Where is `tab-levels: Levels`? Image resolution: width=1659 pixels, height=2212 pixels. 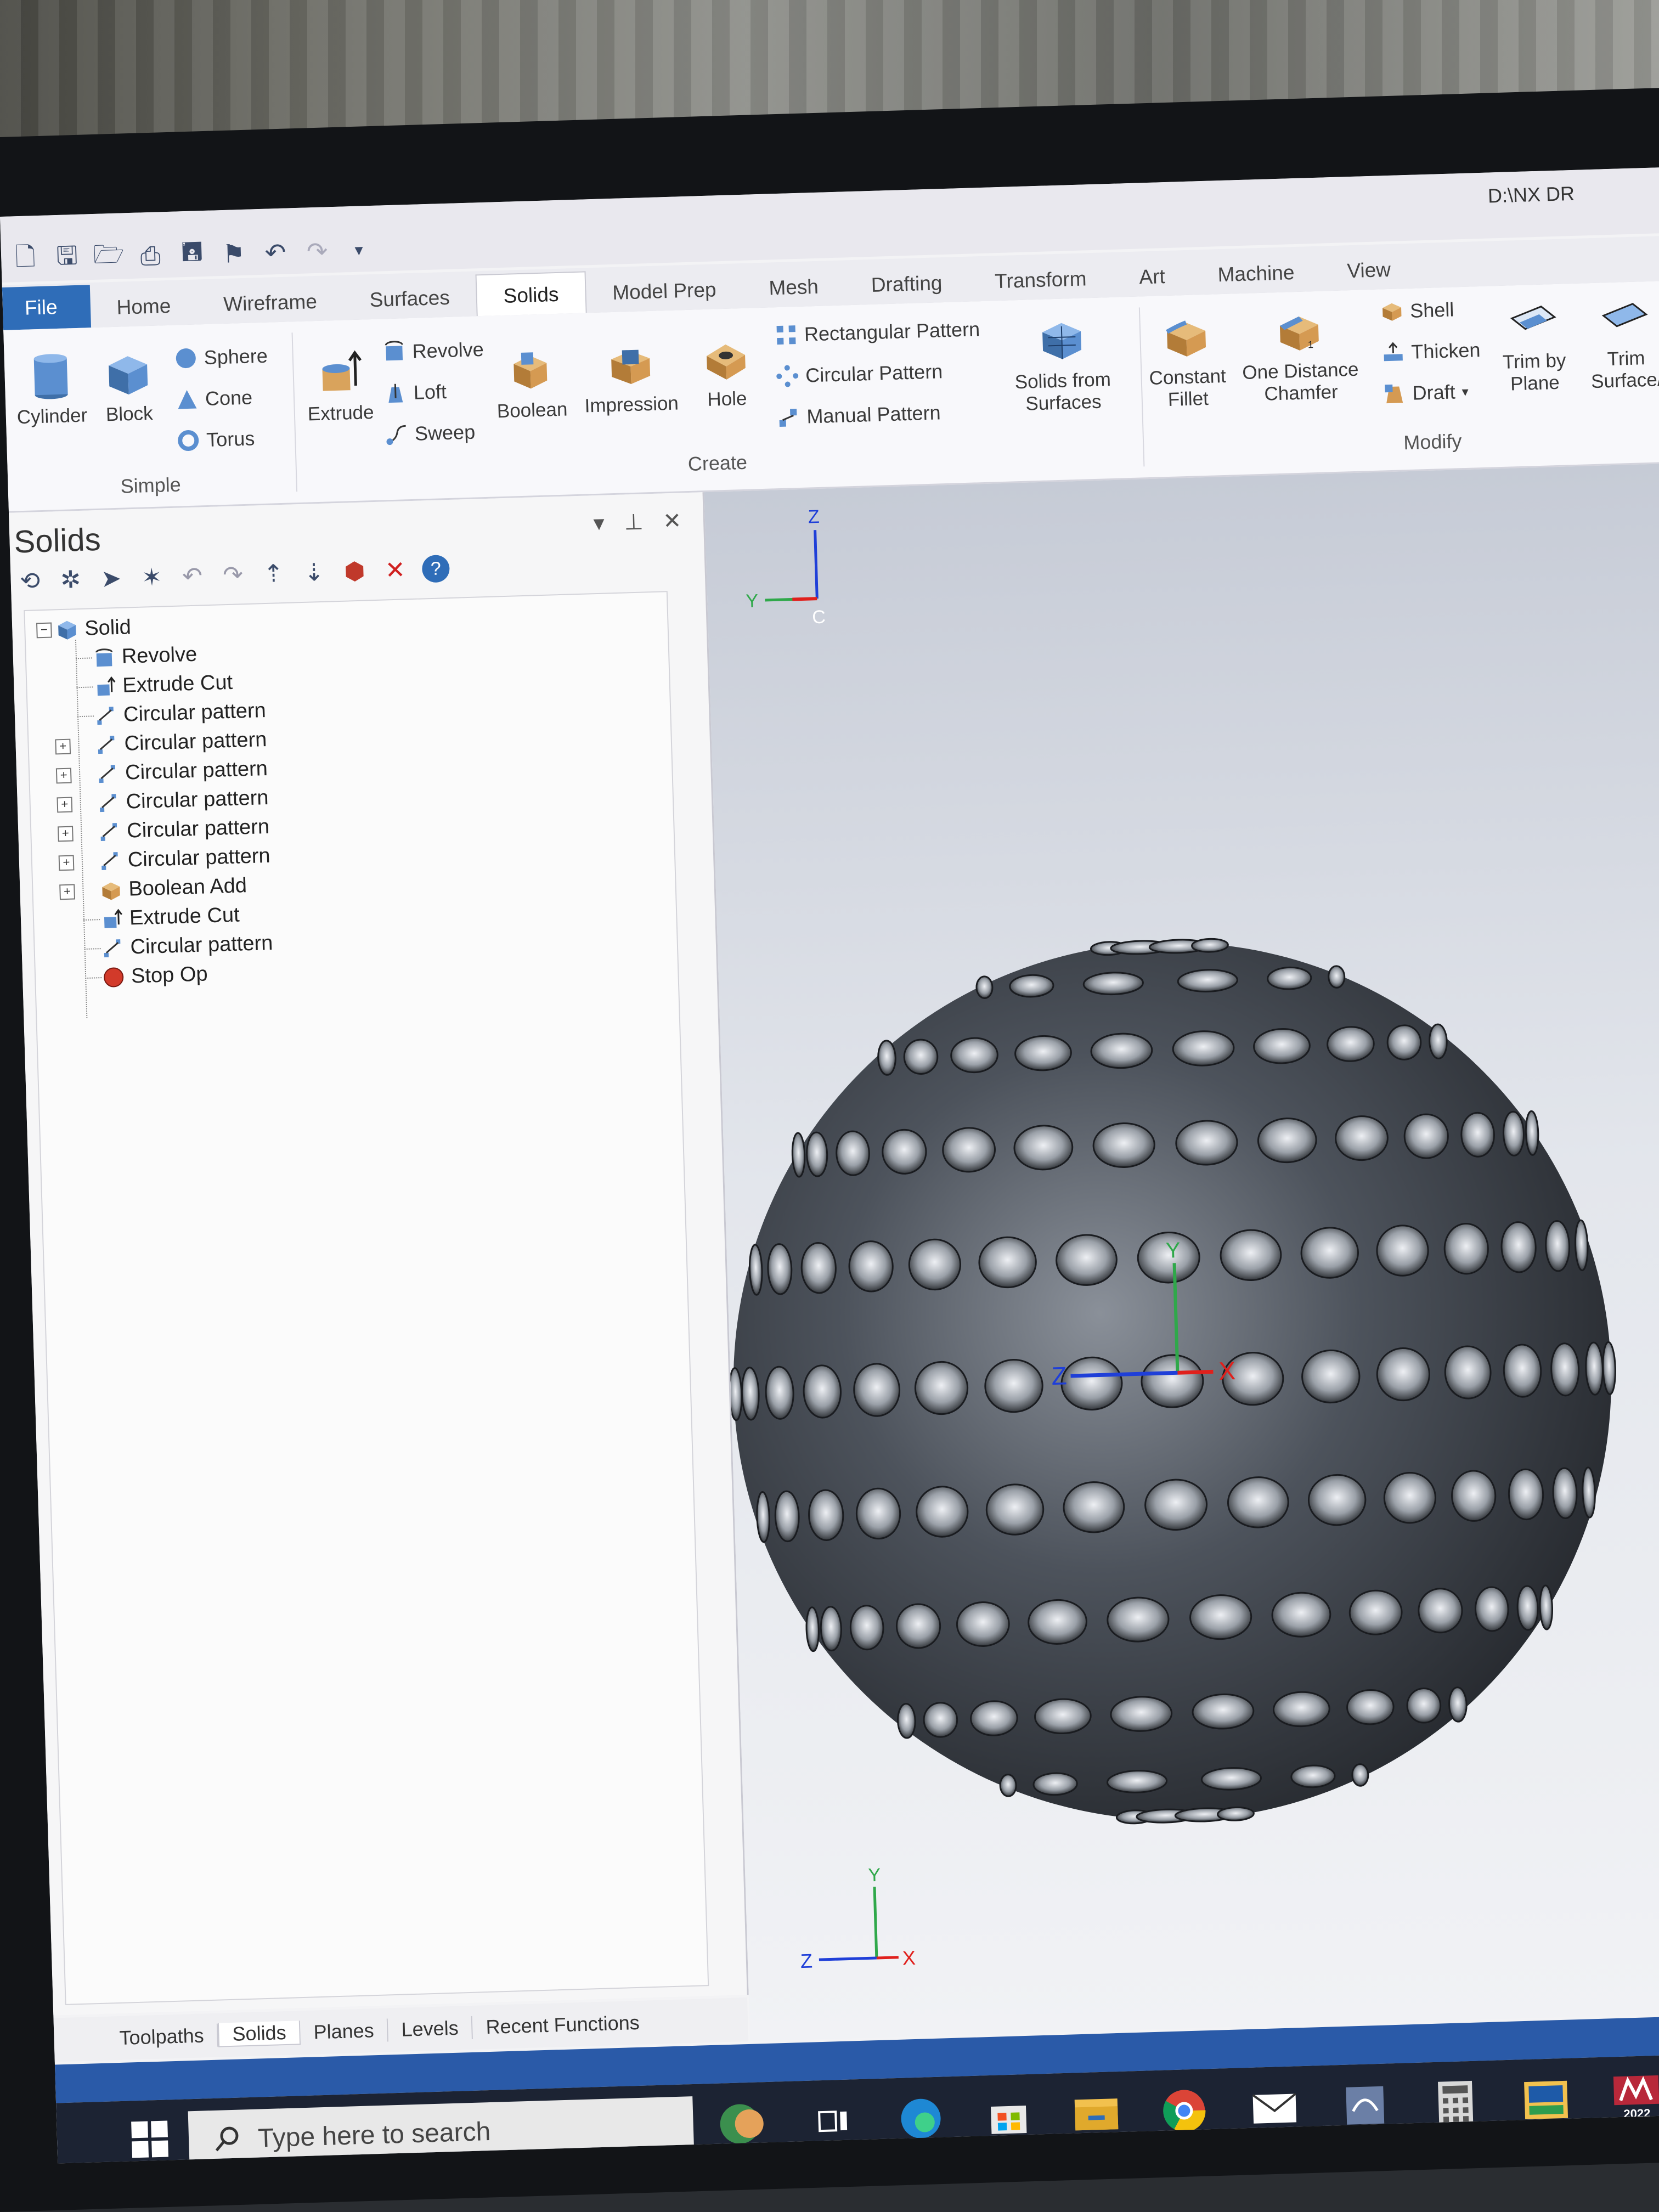
tab-levels: Levels is located at coordinates (430, 2029).